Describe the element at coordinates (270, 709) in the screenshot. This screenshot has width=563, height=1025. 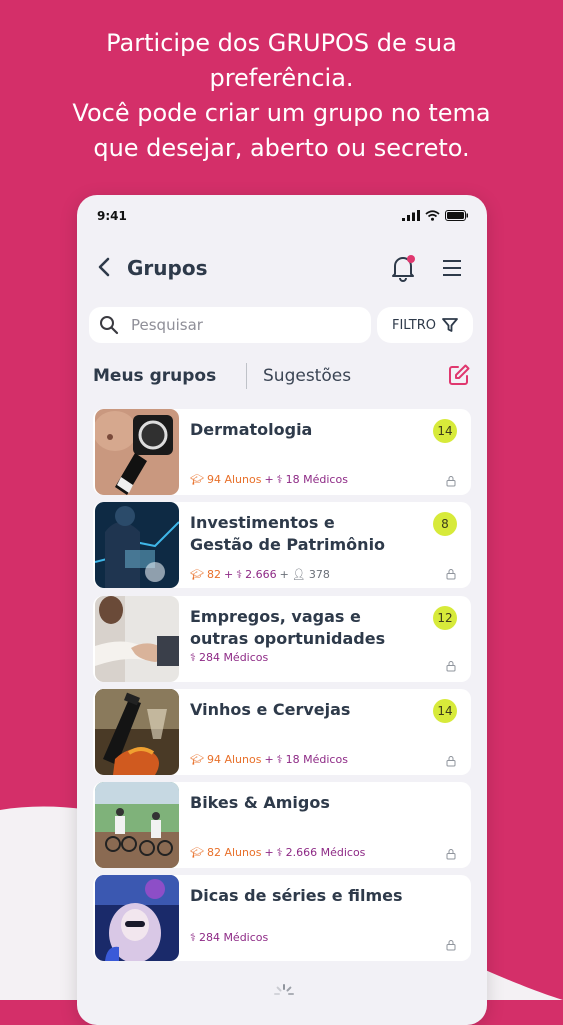
I see `group-title: Vinhos e Cervejas` at that location.